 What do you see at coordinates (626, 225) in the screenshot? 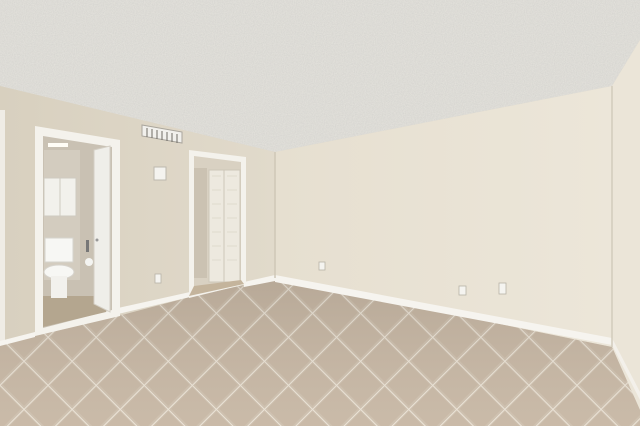
I see `right-wall` at bounding box center [626, 225].